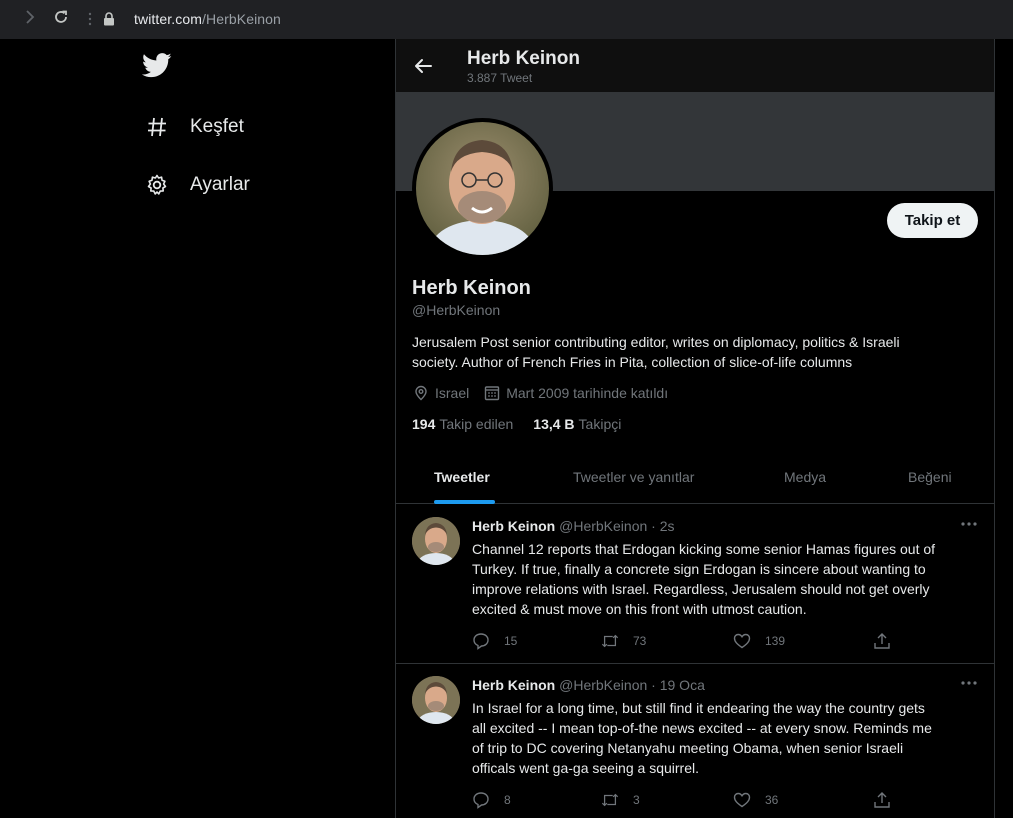 This screenshot has width=1013, height=818. What do you see at coordinates (523, 58) in the screenshot?
I see `header-title: Herb Keinon` at bounding box center [523, 58].